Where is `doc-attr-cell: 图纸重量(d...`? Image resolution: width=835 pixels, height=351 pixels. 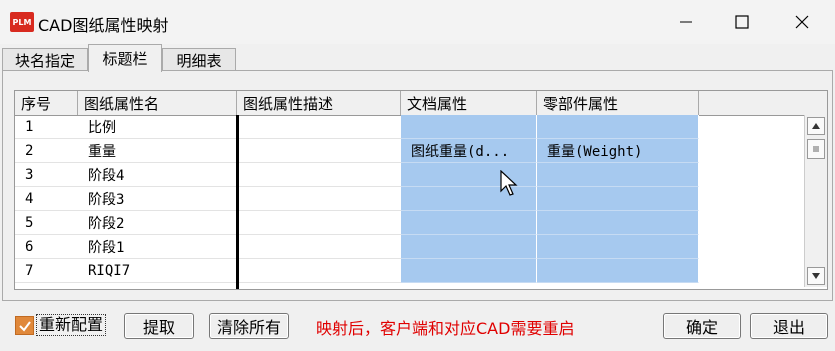
doc-attr-cell: 图纸重量(d... is located at coordinates (469, 151).